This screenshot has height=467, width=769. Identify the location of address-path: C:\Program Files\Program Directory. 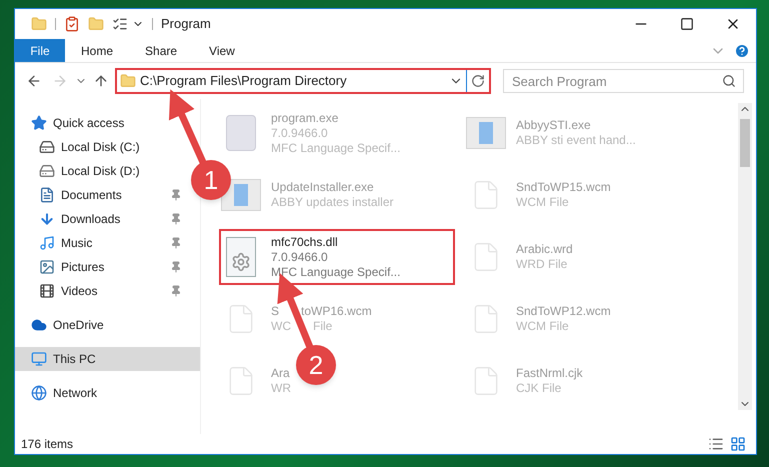
(243, 81).